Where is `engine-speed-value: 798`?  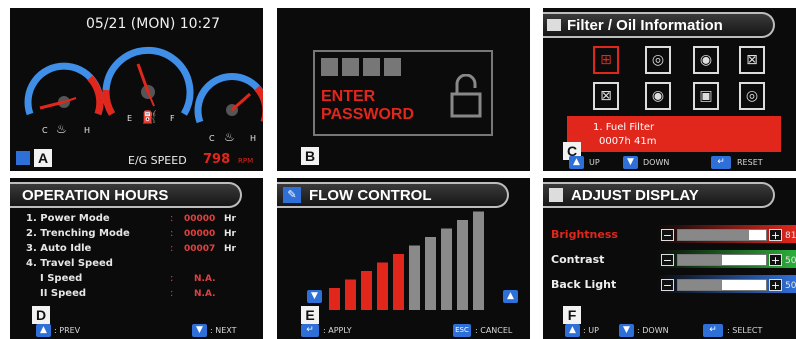
engine-speed-value: 798 is located at coordinates (217, 159).